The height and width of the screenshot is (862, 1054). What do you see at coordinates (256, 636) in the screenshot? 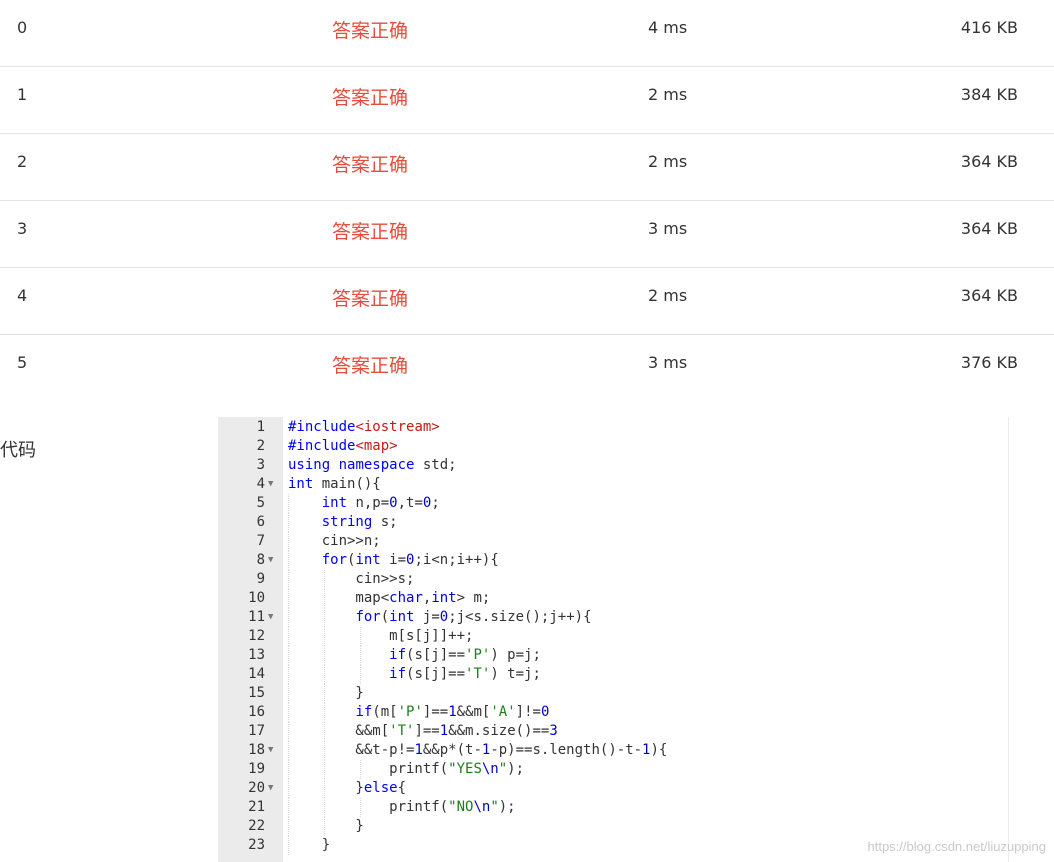
I see `line-number: 12` at bounding box center [256, 636].